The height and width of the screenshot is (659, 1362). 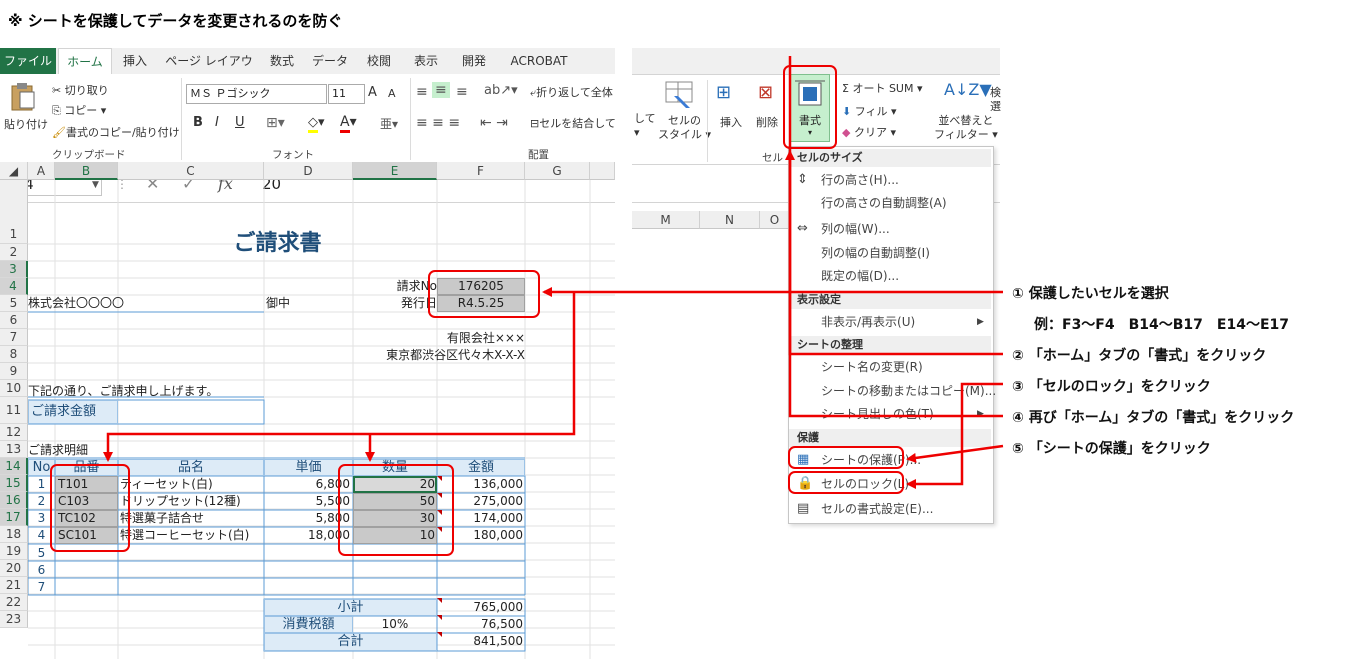 What do you see at coordinates (1090, 294) in the screenshot?
I see `annotation-step1: ① 保護したいセルを選択` at bounding box center [1090, 294].